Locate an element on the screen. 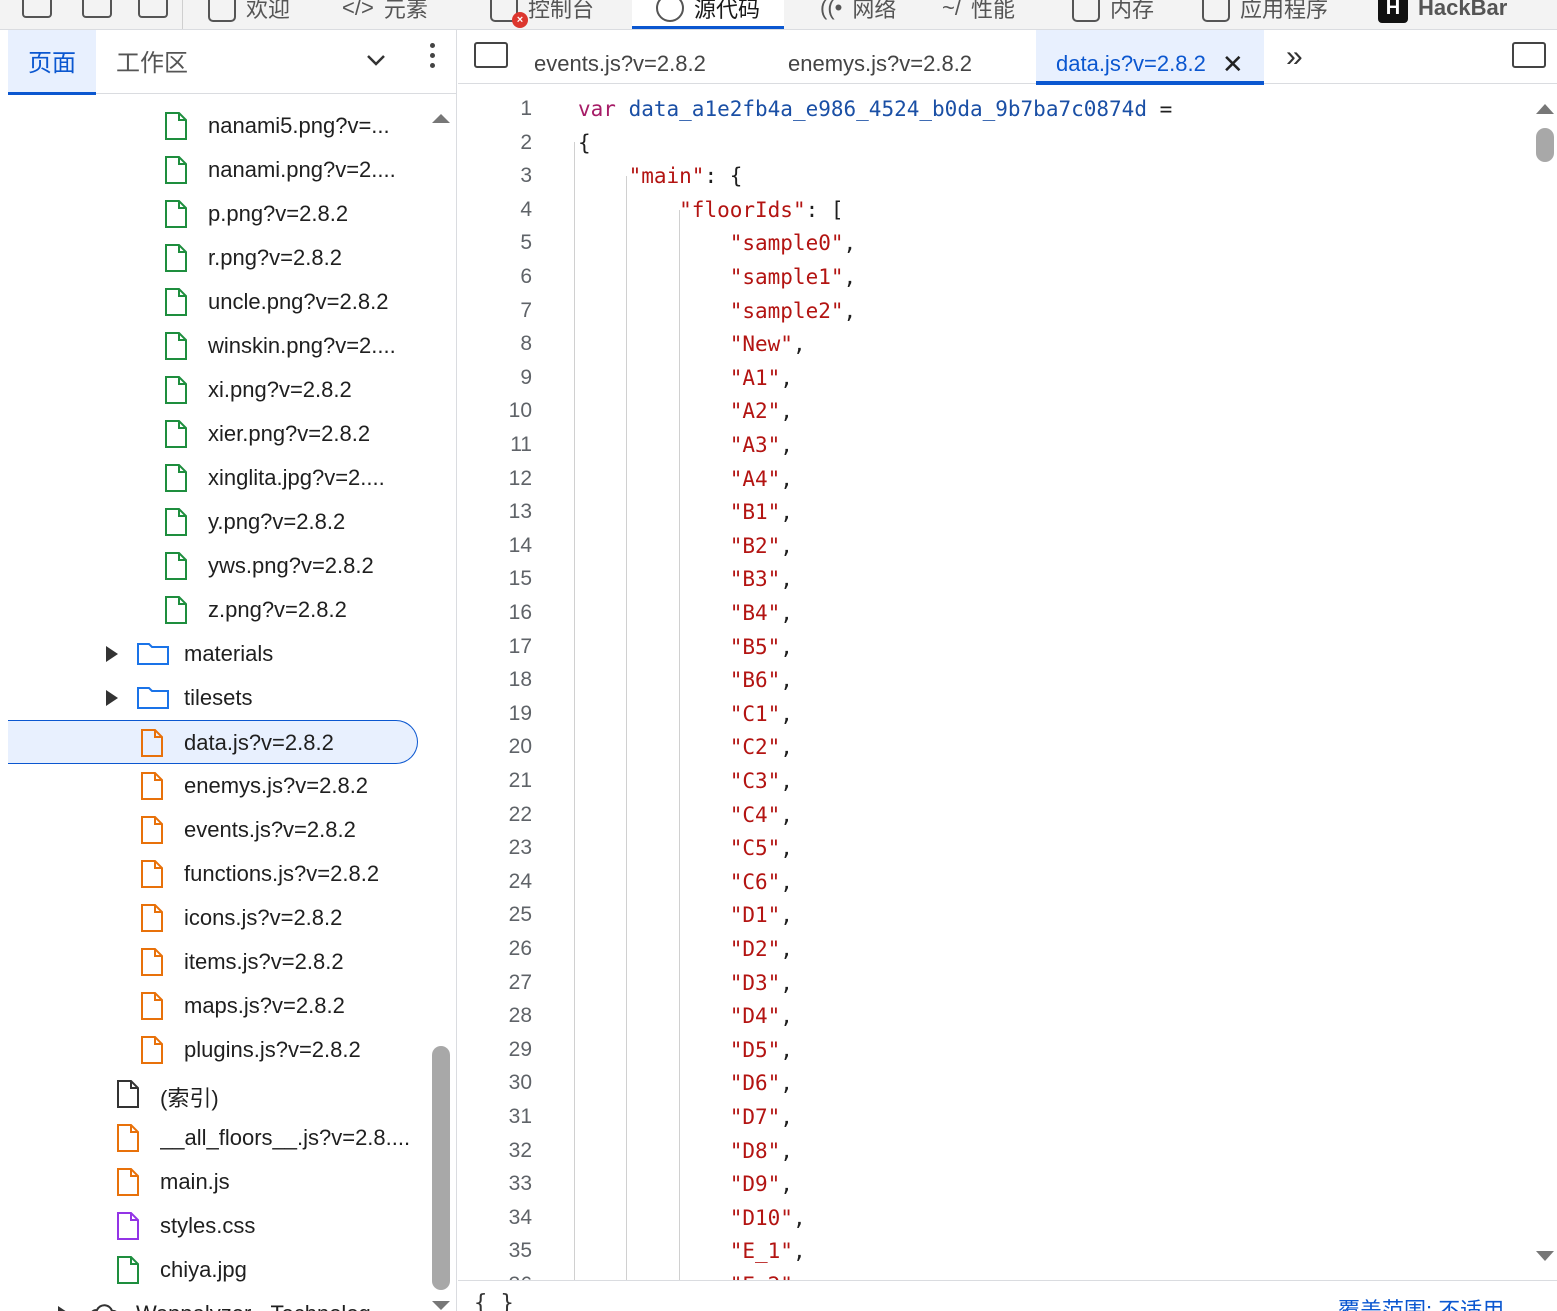  tree-item: functions.js?v=2.8.2 is located at coordinates (218, 874).